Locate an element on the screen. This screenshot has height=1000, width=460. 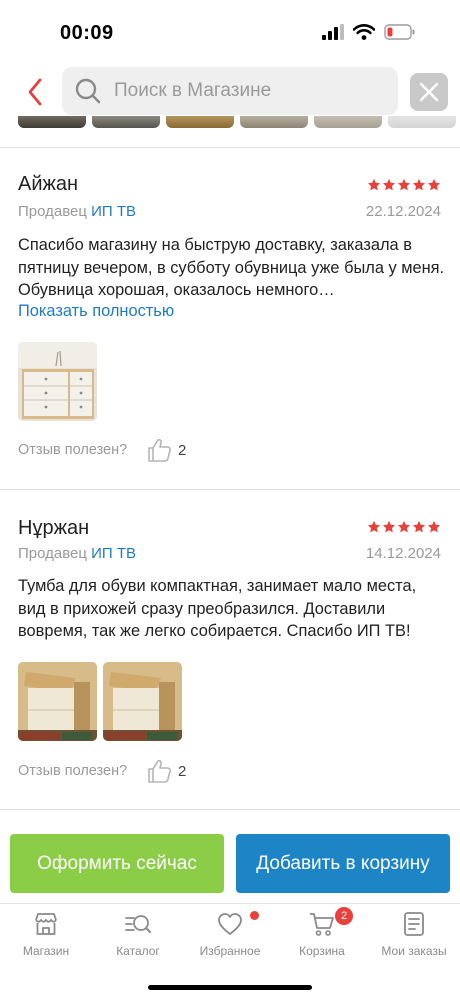
search-icon is located at coordinates (88, 91).